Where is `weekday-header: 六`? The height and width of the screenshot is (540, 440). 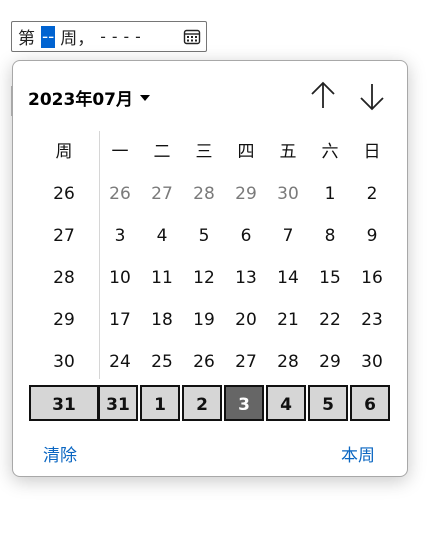
weekday-header: 六 is located at coordinates (330, 152).